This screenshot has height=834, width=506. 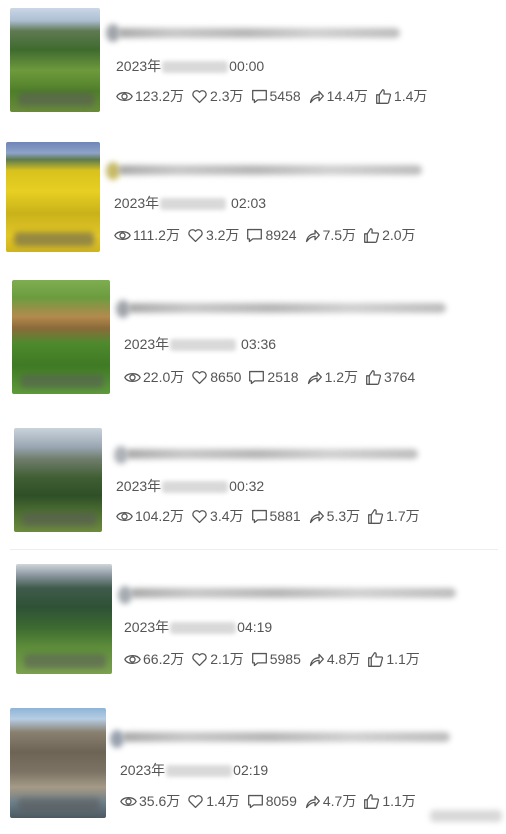 I want to click on comments-stat: 8924, so click(x=271, y=235).